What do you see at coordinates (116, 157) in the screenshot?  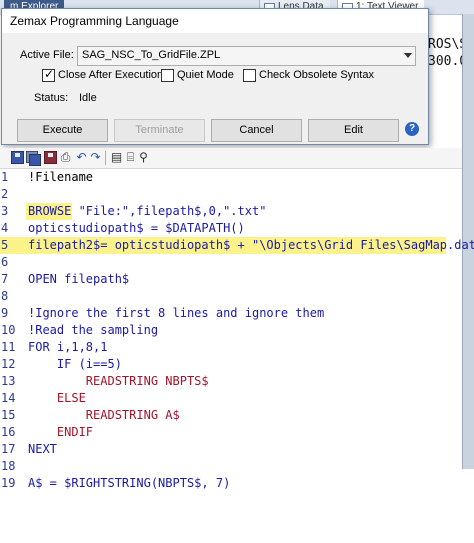 I see `bookmark-icon: ▤` at bounding box center [116, 157].